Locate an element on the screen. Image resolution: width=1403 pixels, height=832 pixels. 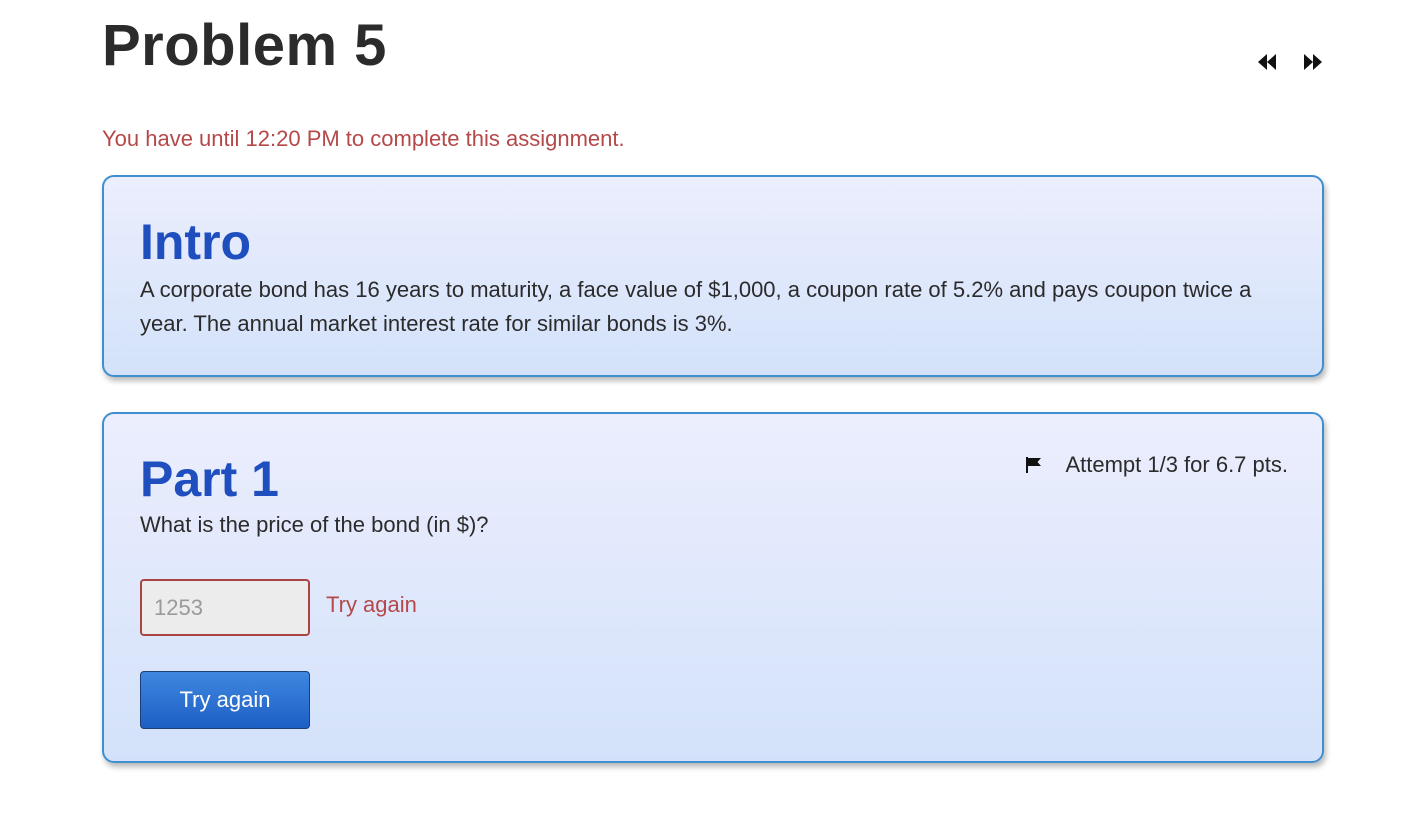
next-problem-button is located at coordinates (1313, 62).